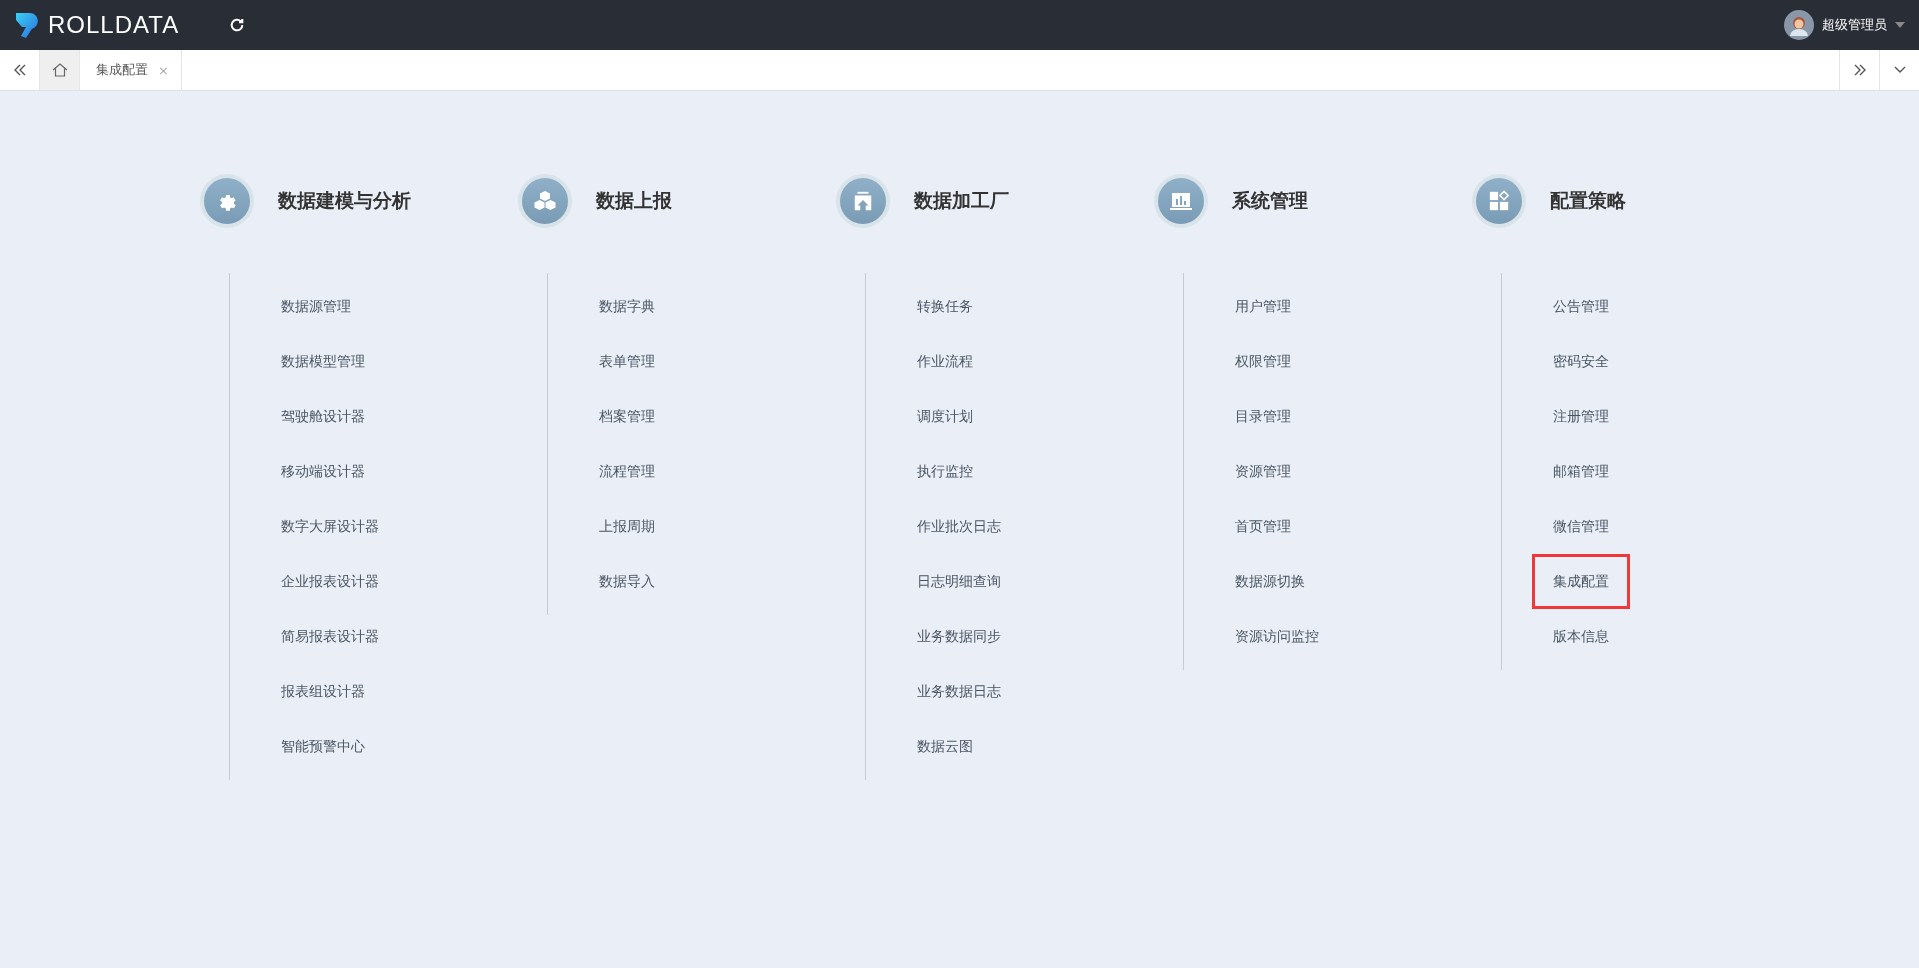 The height and width of the screenshot is (968, 1919). What do you see at coordinates (1854, 25) in the screenshot?
I see `user-name: 超级管理员` at bounding box center [1854, 25].